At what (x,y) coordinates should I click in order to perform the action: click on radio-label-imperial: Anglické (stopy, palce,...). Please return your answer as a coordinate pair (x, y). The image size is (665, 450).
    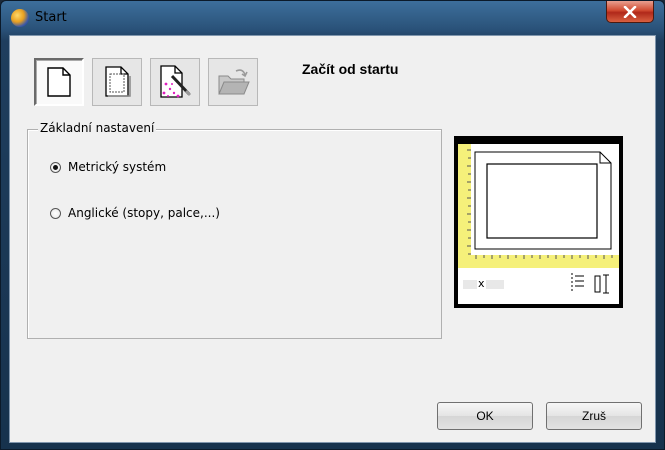
    Looking at the image, I should click on (144, 213).